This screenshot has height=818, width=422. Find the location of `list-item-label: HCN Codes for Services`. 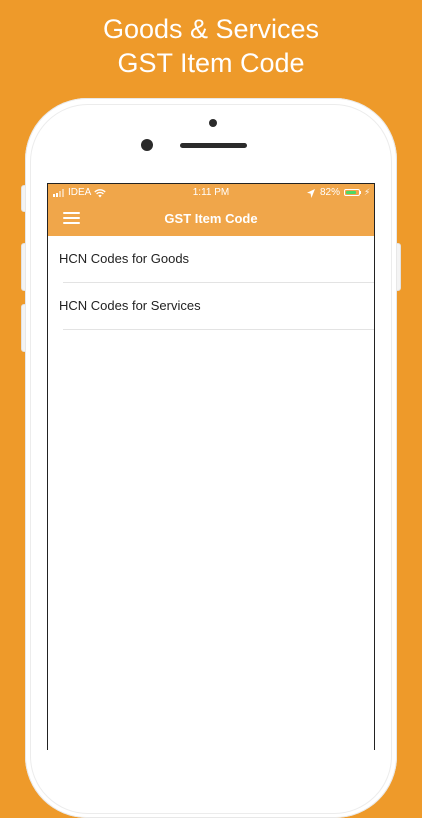

list-item-label: HCN Codes for Services is located at coordinates (130, 305).